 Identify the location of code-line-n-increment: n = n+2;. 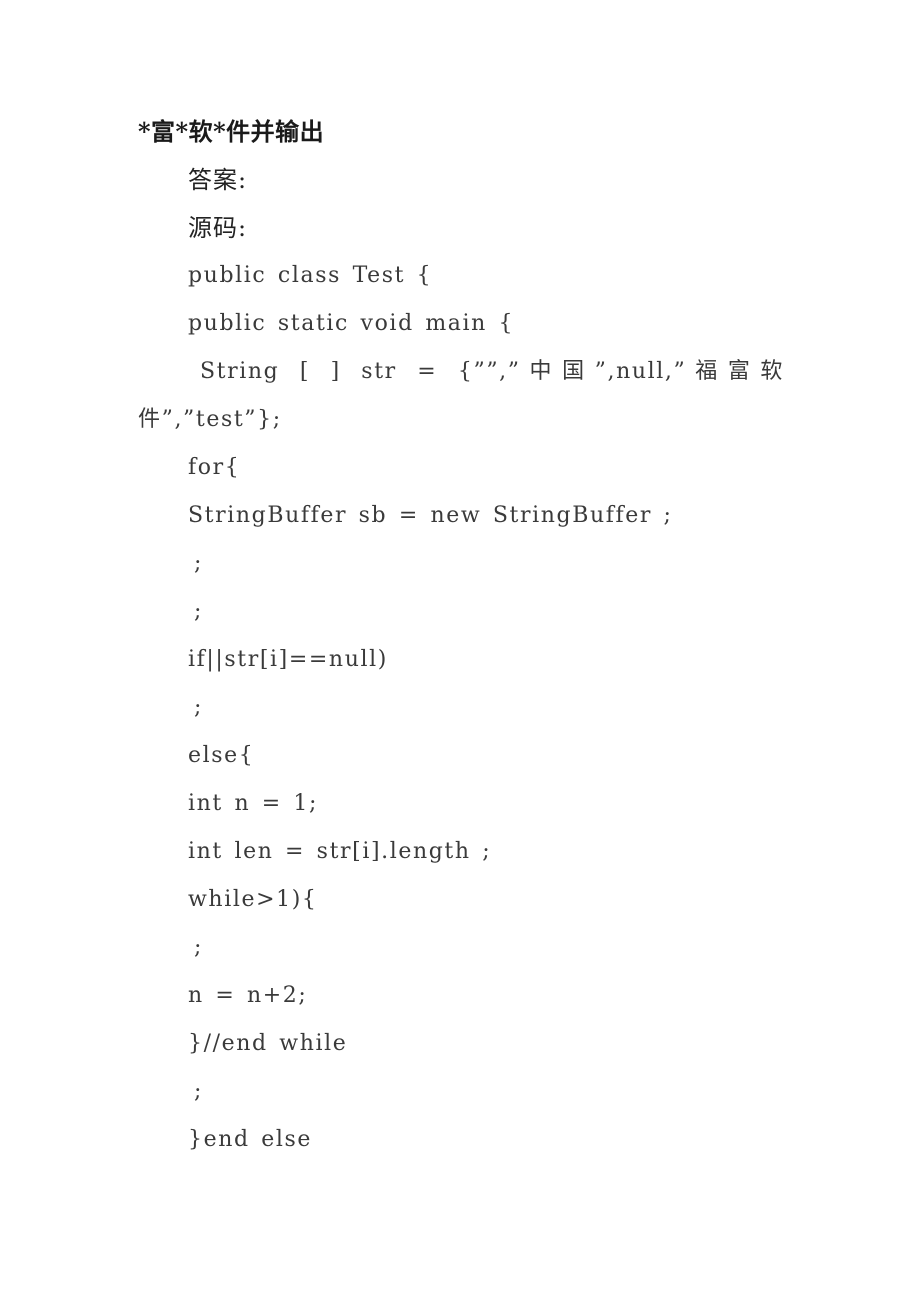
(248, 995).